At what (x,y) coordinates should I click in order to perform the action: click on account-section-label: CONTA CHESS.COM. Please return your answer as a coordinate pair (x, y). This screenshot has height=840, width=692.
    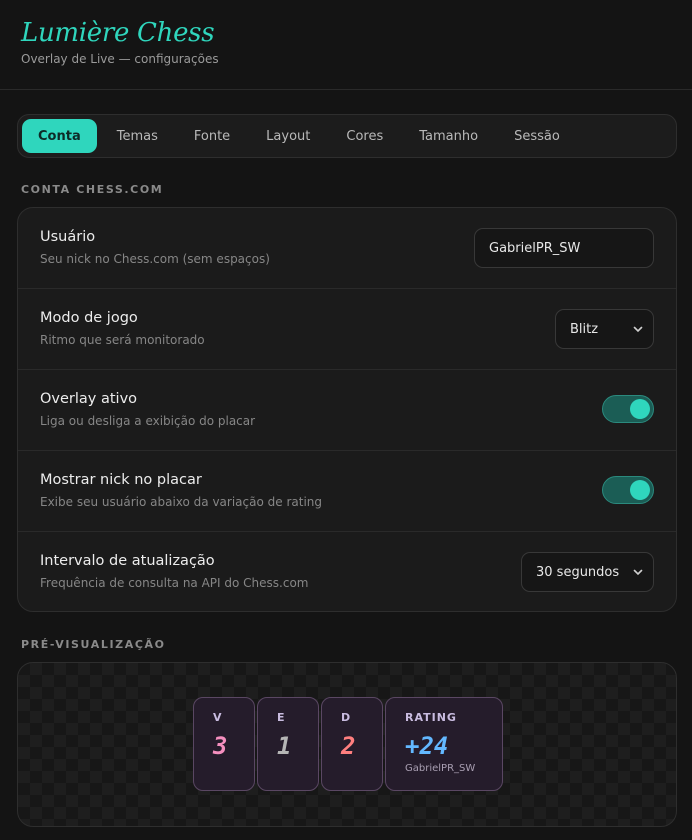
    Looking at the image, I should click on (92, 189).